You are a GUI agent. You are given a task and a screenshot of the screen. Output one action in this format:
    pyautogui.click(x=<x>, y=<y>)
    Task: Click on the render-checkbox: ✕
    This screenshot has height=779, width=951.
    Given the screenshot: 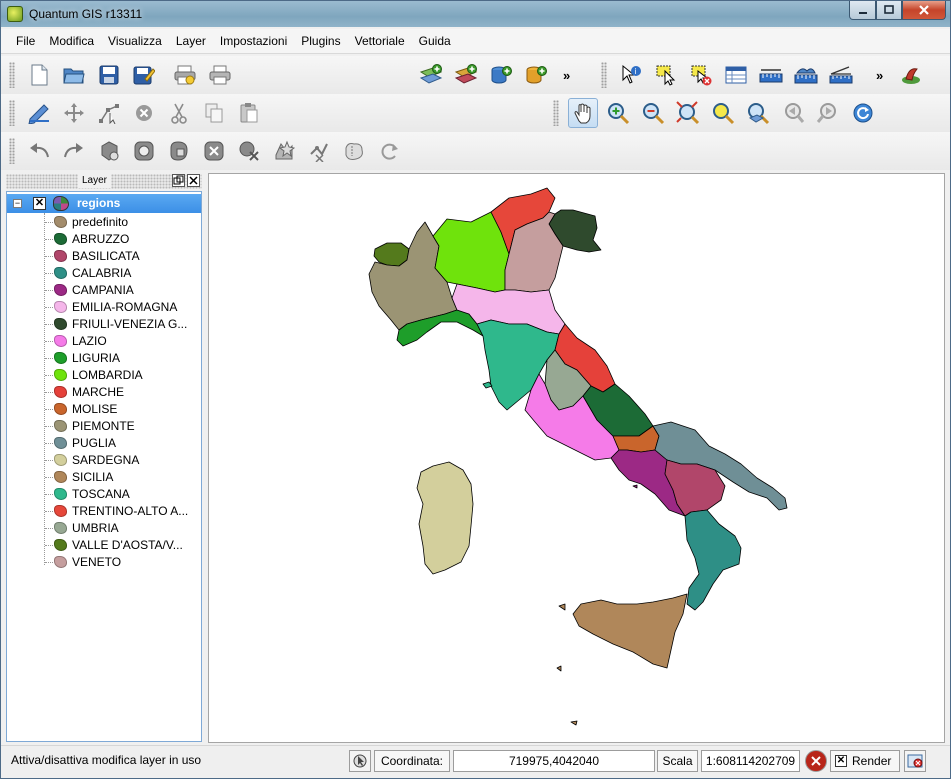 What is the action you would take?
    pyautogui.click(x=841, y=761)
    